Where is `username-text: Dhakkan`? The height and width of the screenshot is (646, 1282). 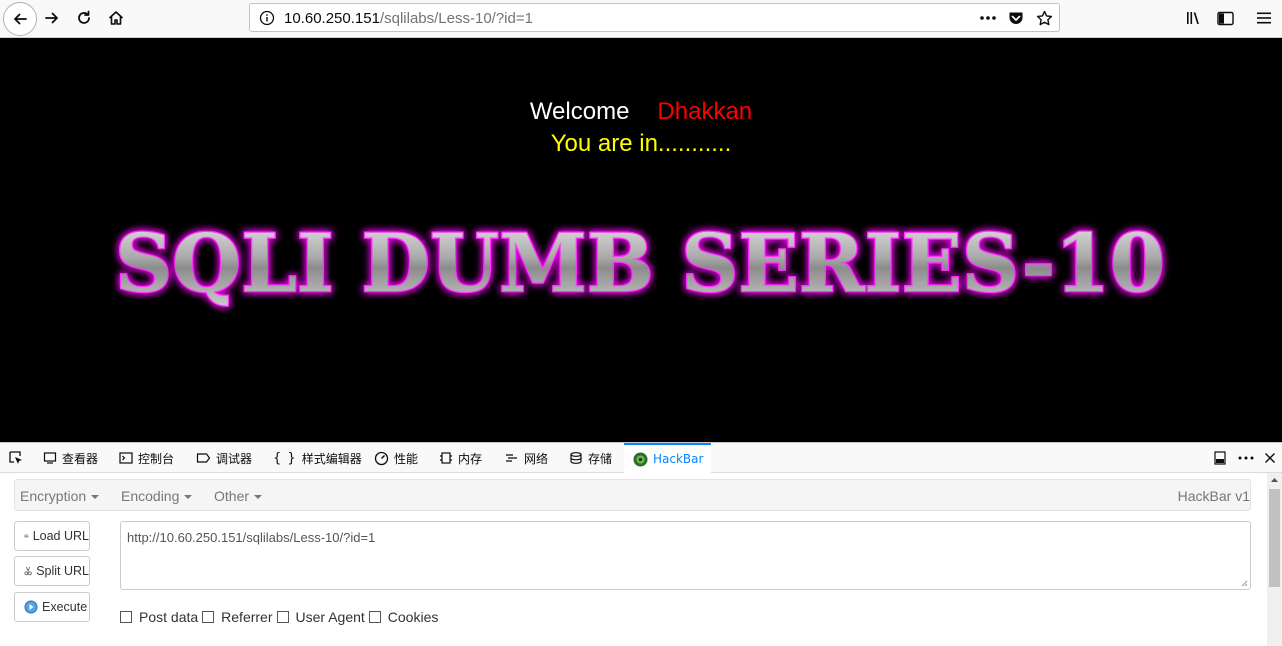
username-text: Dhakkan is located at coordinates (705, 111).